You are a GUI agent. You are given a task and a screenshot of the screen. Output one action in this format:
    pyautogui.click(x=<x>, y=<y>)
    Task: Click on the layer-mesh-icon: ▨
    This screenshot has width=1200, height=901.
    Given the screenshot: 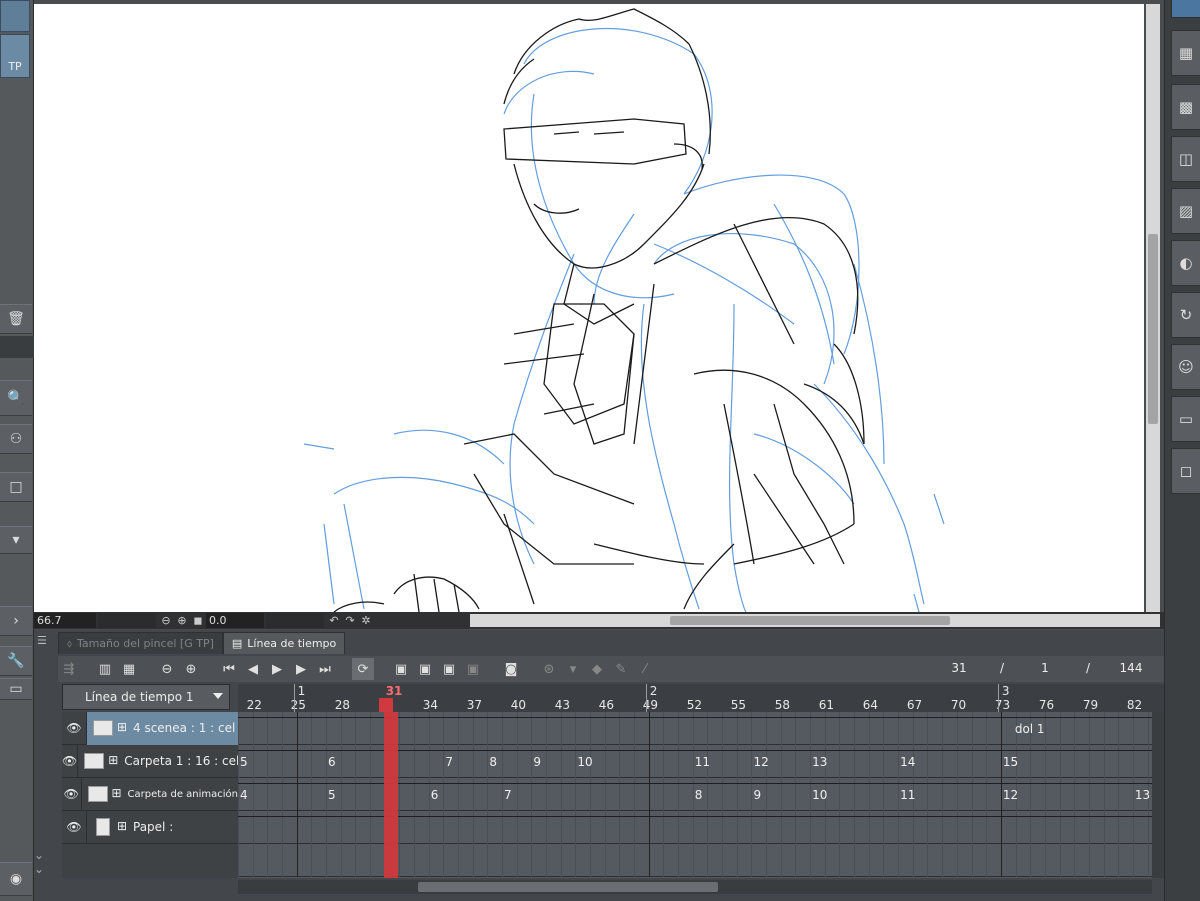 What is the action you would take?
    pyautogui.click(x=1185, y=211)
    